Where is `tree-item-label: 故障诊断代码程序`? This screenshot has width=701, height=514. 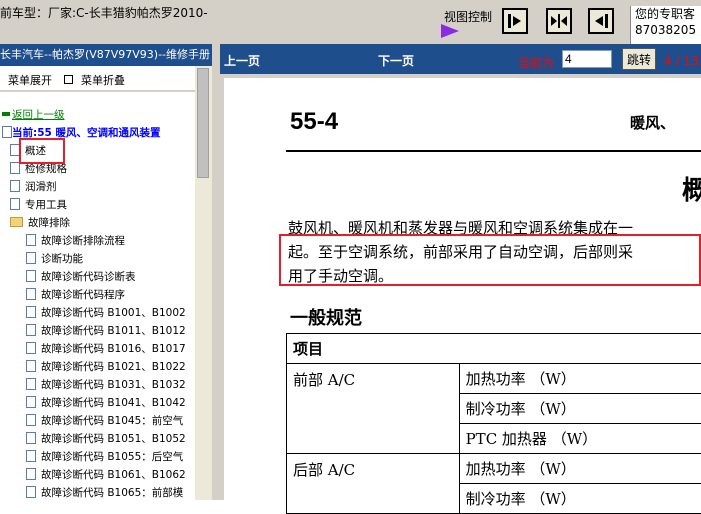
tree-item-label: 故障诊断代码程序 is located at coordinates (83, 295).